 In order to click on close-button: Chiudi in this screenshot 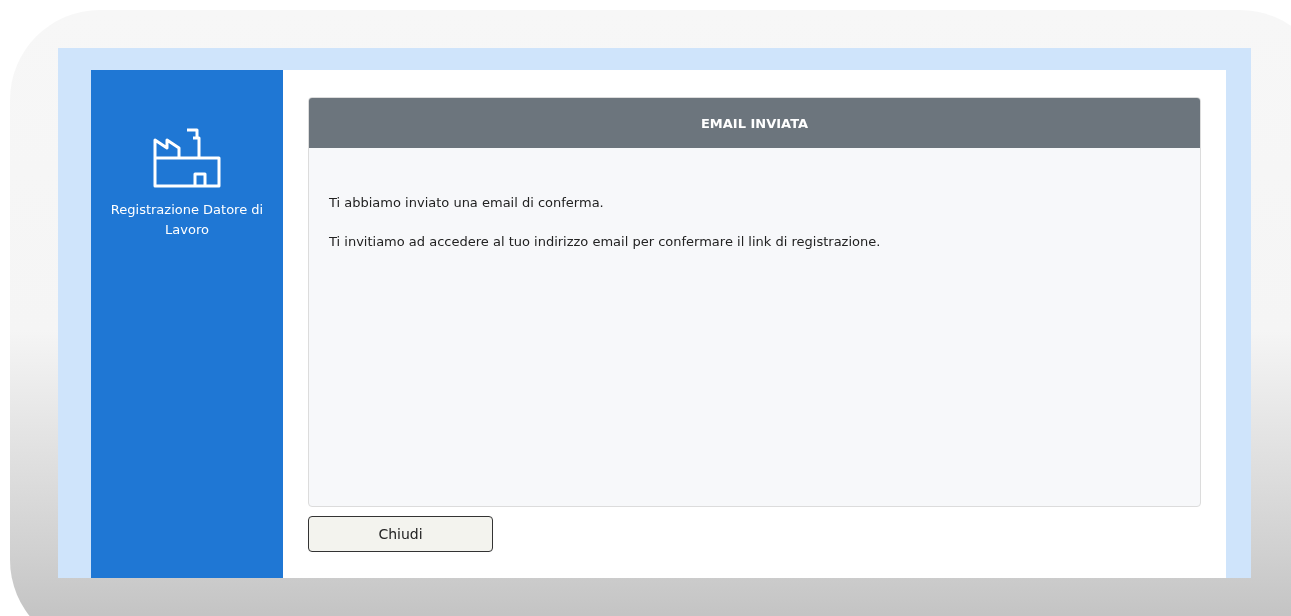, I will do `click(400, 534)`.